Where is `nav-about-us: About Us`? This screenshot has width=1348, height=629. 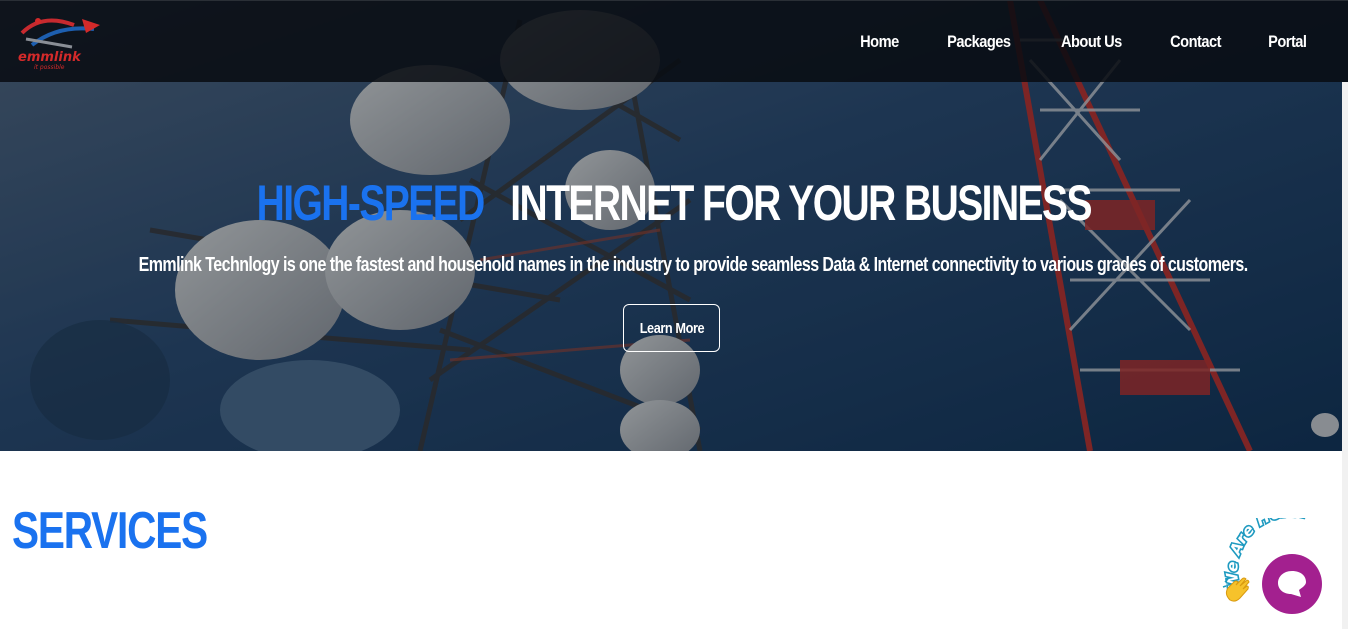 nav-about-us: About Us is located at coordinates (1091, 42).